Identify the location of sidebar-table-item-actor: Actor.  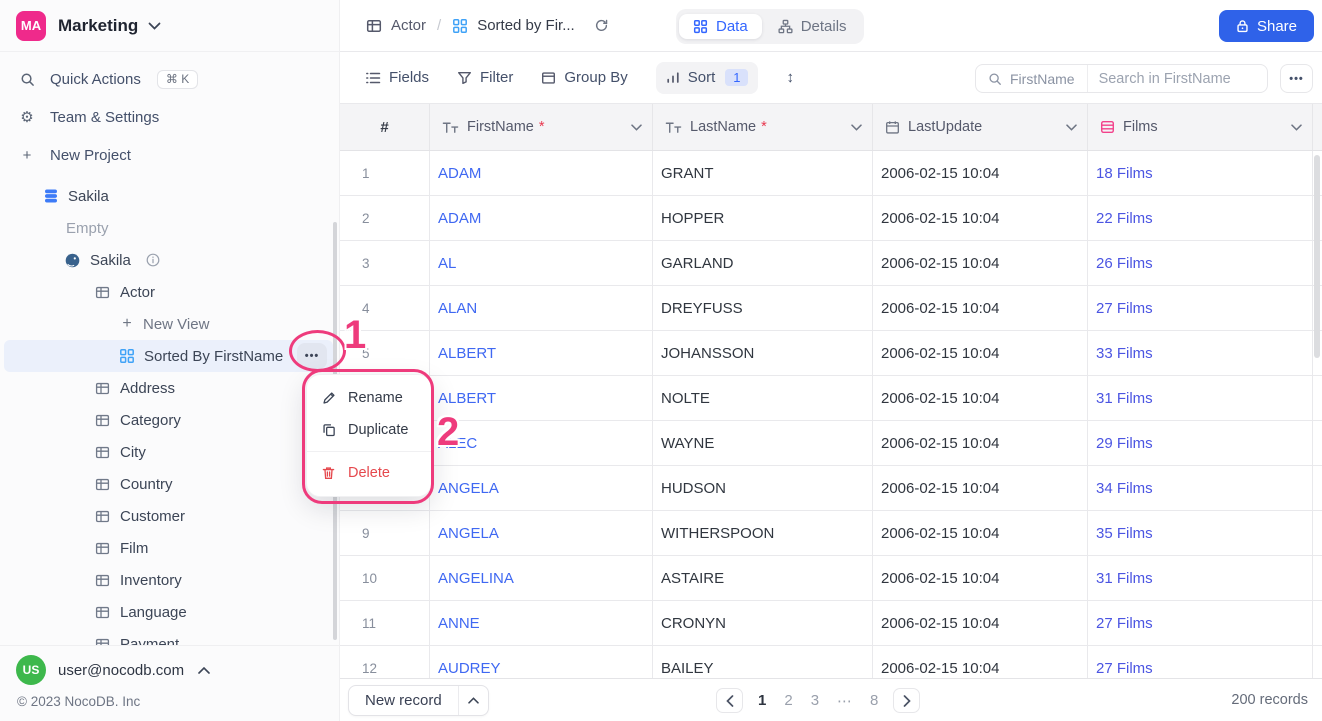
(169, 292).